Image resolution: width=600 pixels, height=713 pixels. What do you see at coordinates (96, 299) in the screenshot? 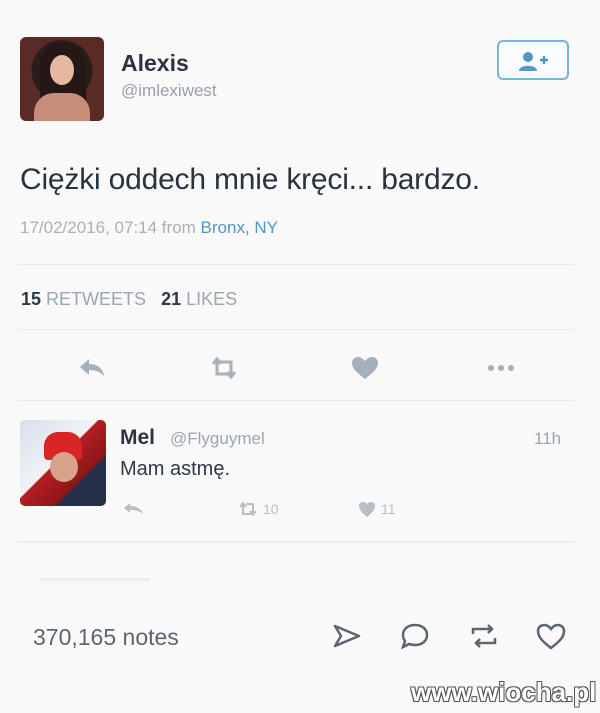
I see `retweets-label: RETWEETS` at bounding box center [96, 299].